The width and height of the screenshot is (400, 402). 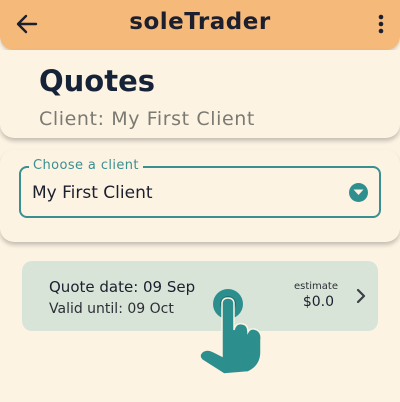 What do you see at coordinates (361, 296) in the screenshot?
I see `chevron-right-icon` at bounding box center [361, 296].